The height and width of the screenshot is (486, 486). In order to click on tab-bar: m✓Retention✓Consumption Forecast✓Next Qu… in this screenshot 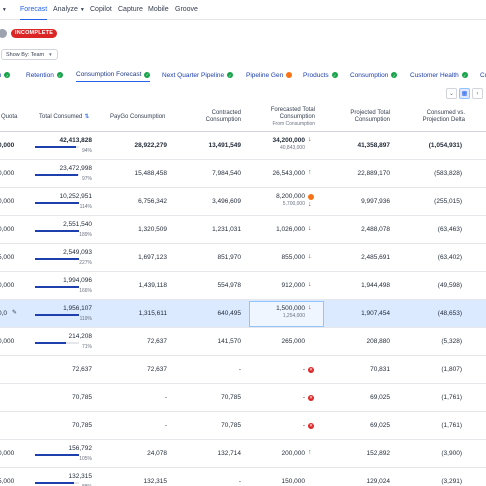, I will do `click(243, 75)`.